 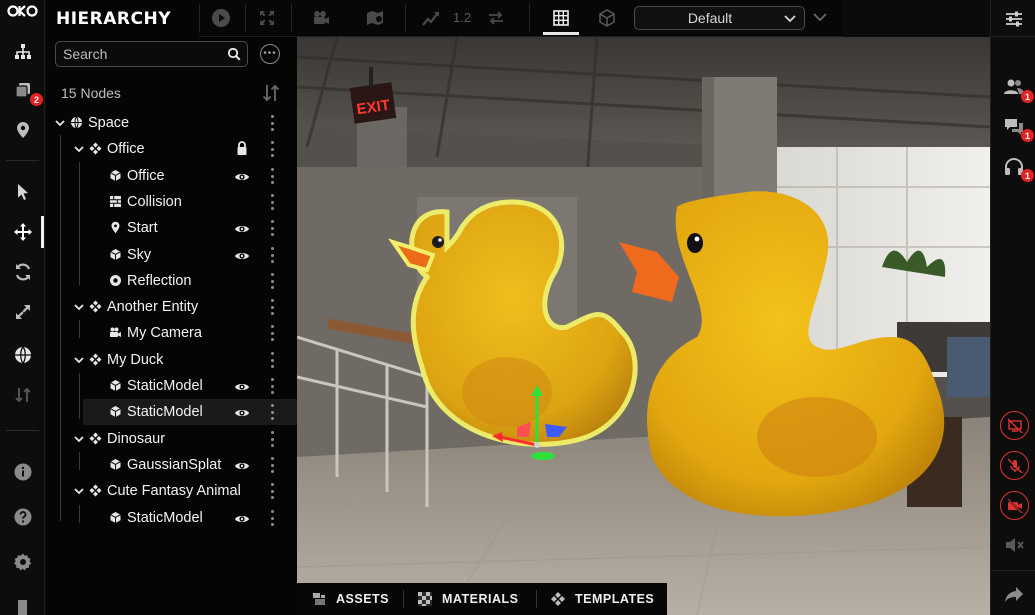 I want to click on collision-icon, so click(x=115, y=201).